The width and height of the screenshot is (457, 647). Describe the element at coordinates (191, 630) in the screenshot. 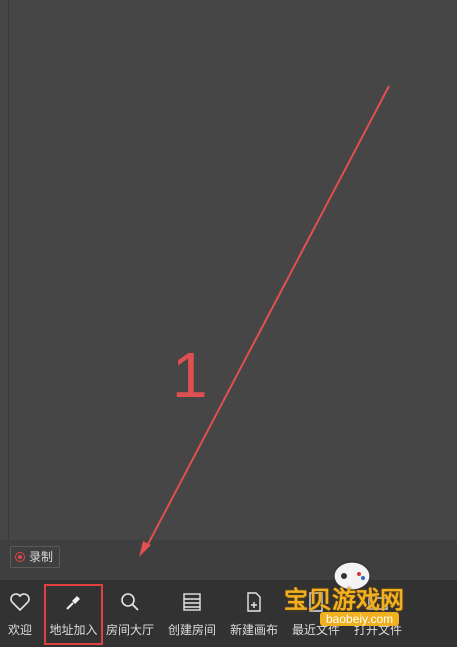

I see `toolbar-label: 创建房间` at that location.